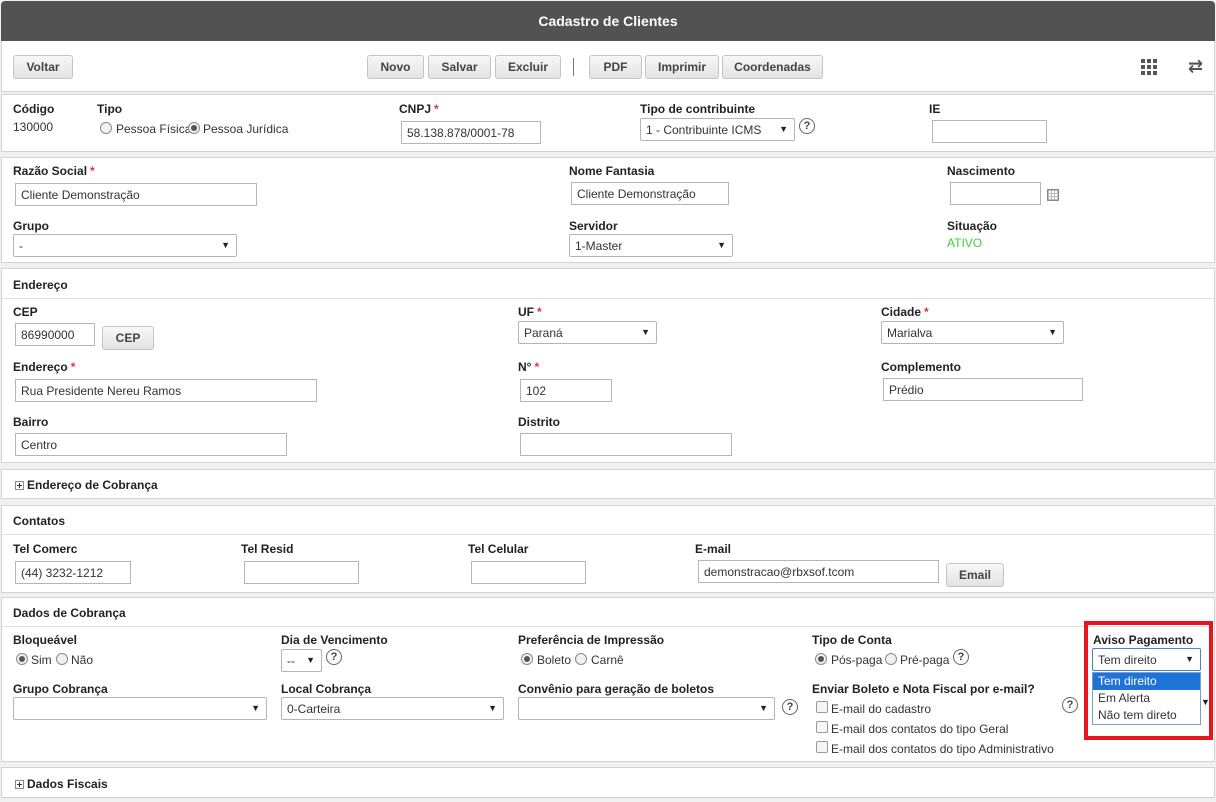 Image resolution: width=1216 pixels, height=802 pixels. What do you see at coordinates (965, 243) in the screenshot?
I see `situacao-status: ATIVO` at bounding box center [965, 243].